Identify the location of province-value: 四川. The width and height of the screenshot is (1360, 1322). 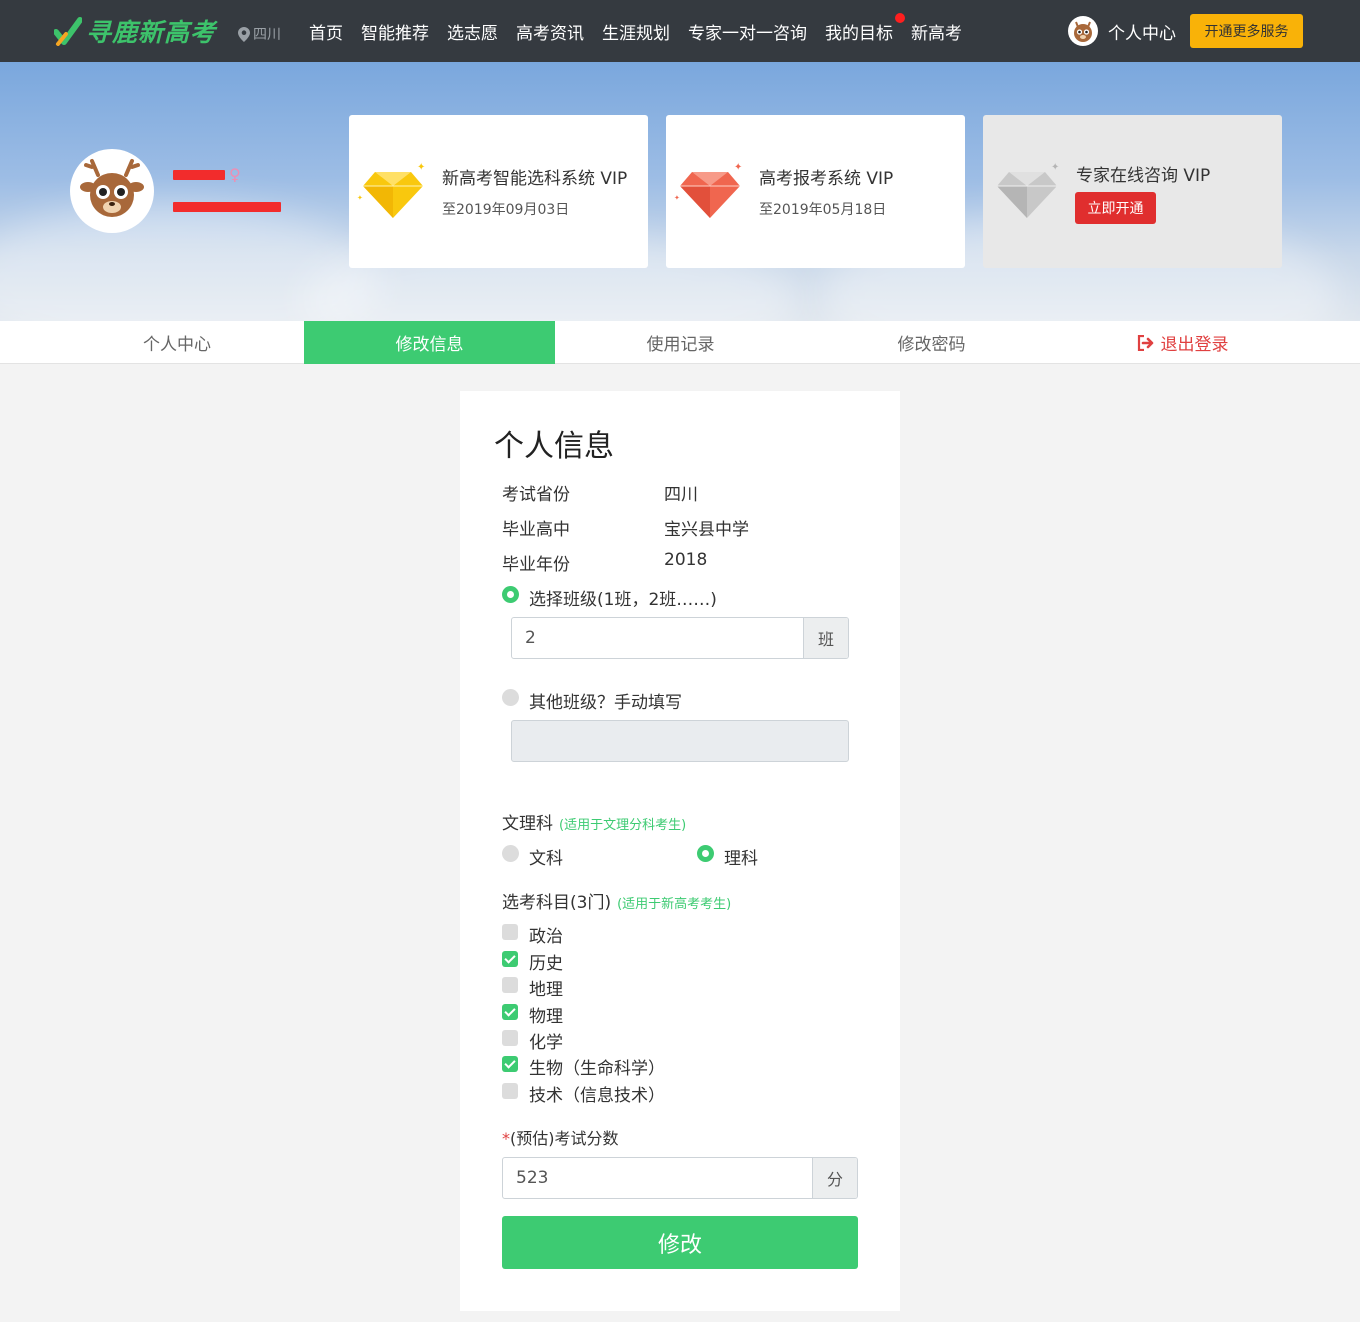
(681, 495).